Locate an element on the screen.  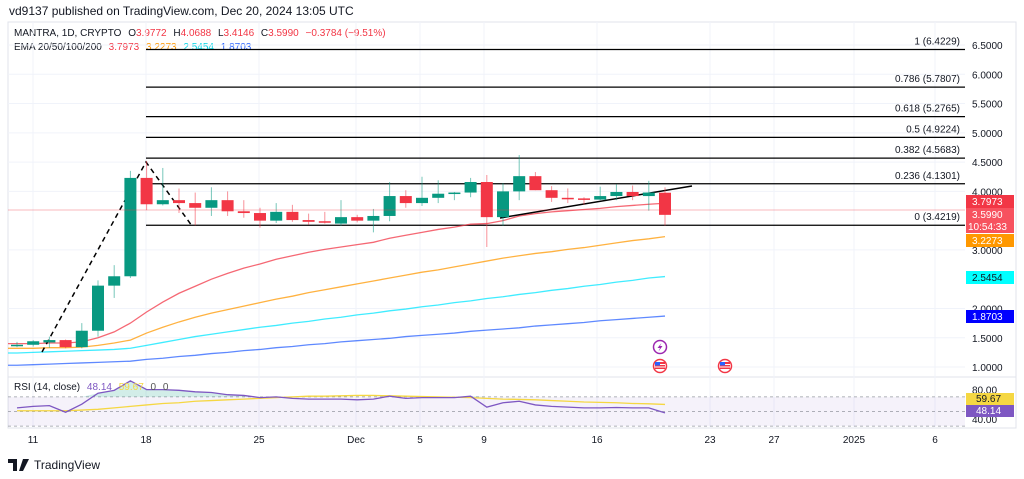
event-markers is located at coordinates (692, 356).